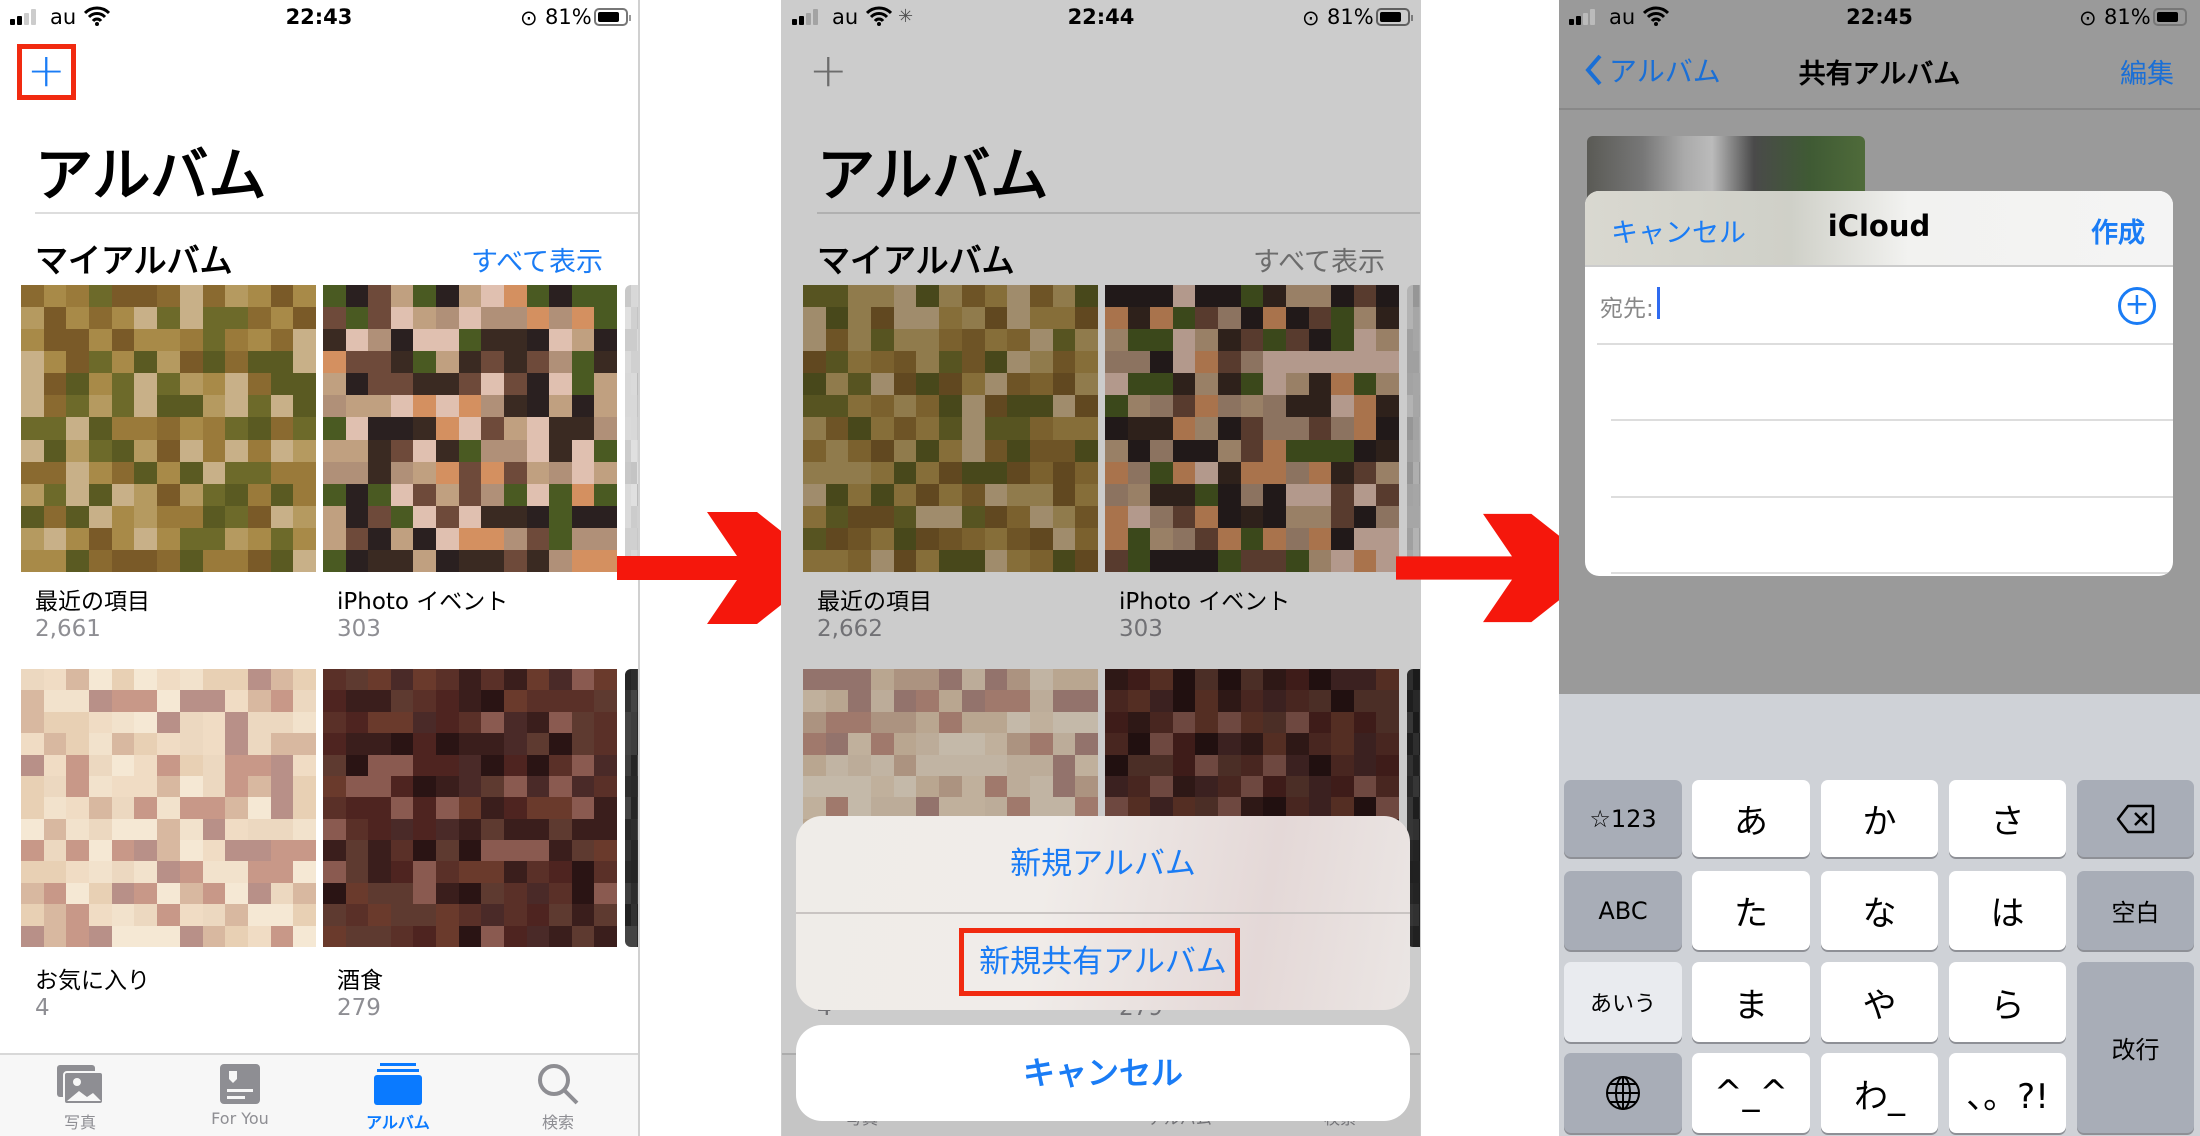  Describe the element at coordinates (1103, 1073) in the screenshot. I see `cancel-button: キャンセル` at that location.